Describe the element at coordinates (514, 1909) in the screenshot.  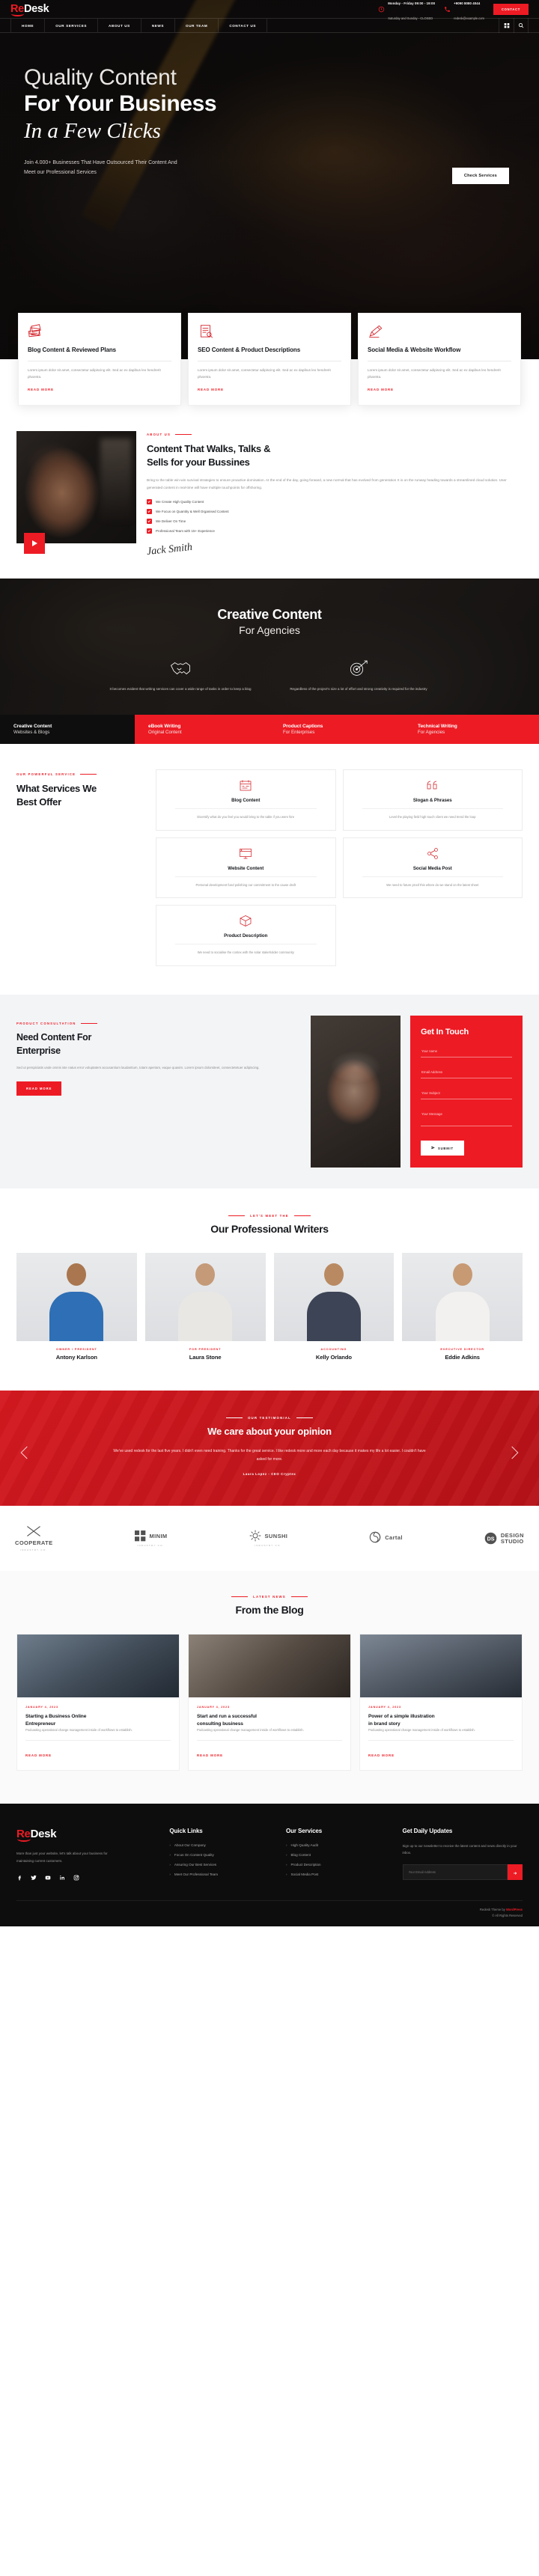
I see `footer-credit-brand: WordPress` at that location.